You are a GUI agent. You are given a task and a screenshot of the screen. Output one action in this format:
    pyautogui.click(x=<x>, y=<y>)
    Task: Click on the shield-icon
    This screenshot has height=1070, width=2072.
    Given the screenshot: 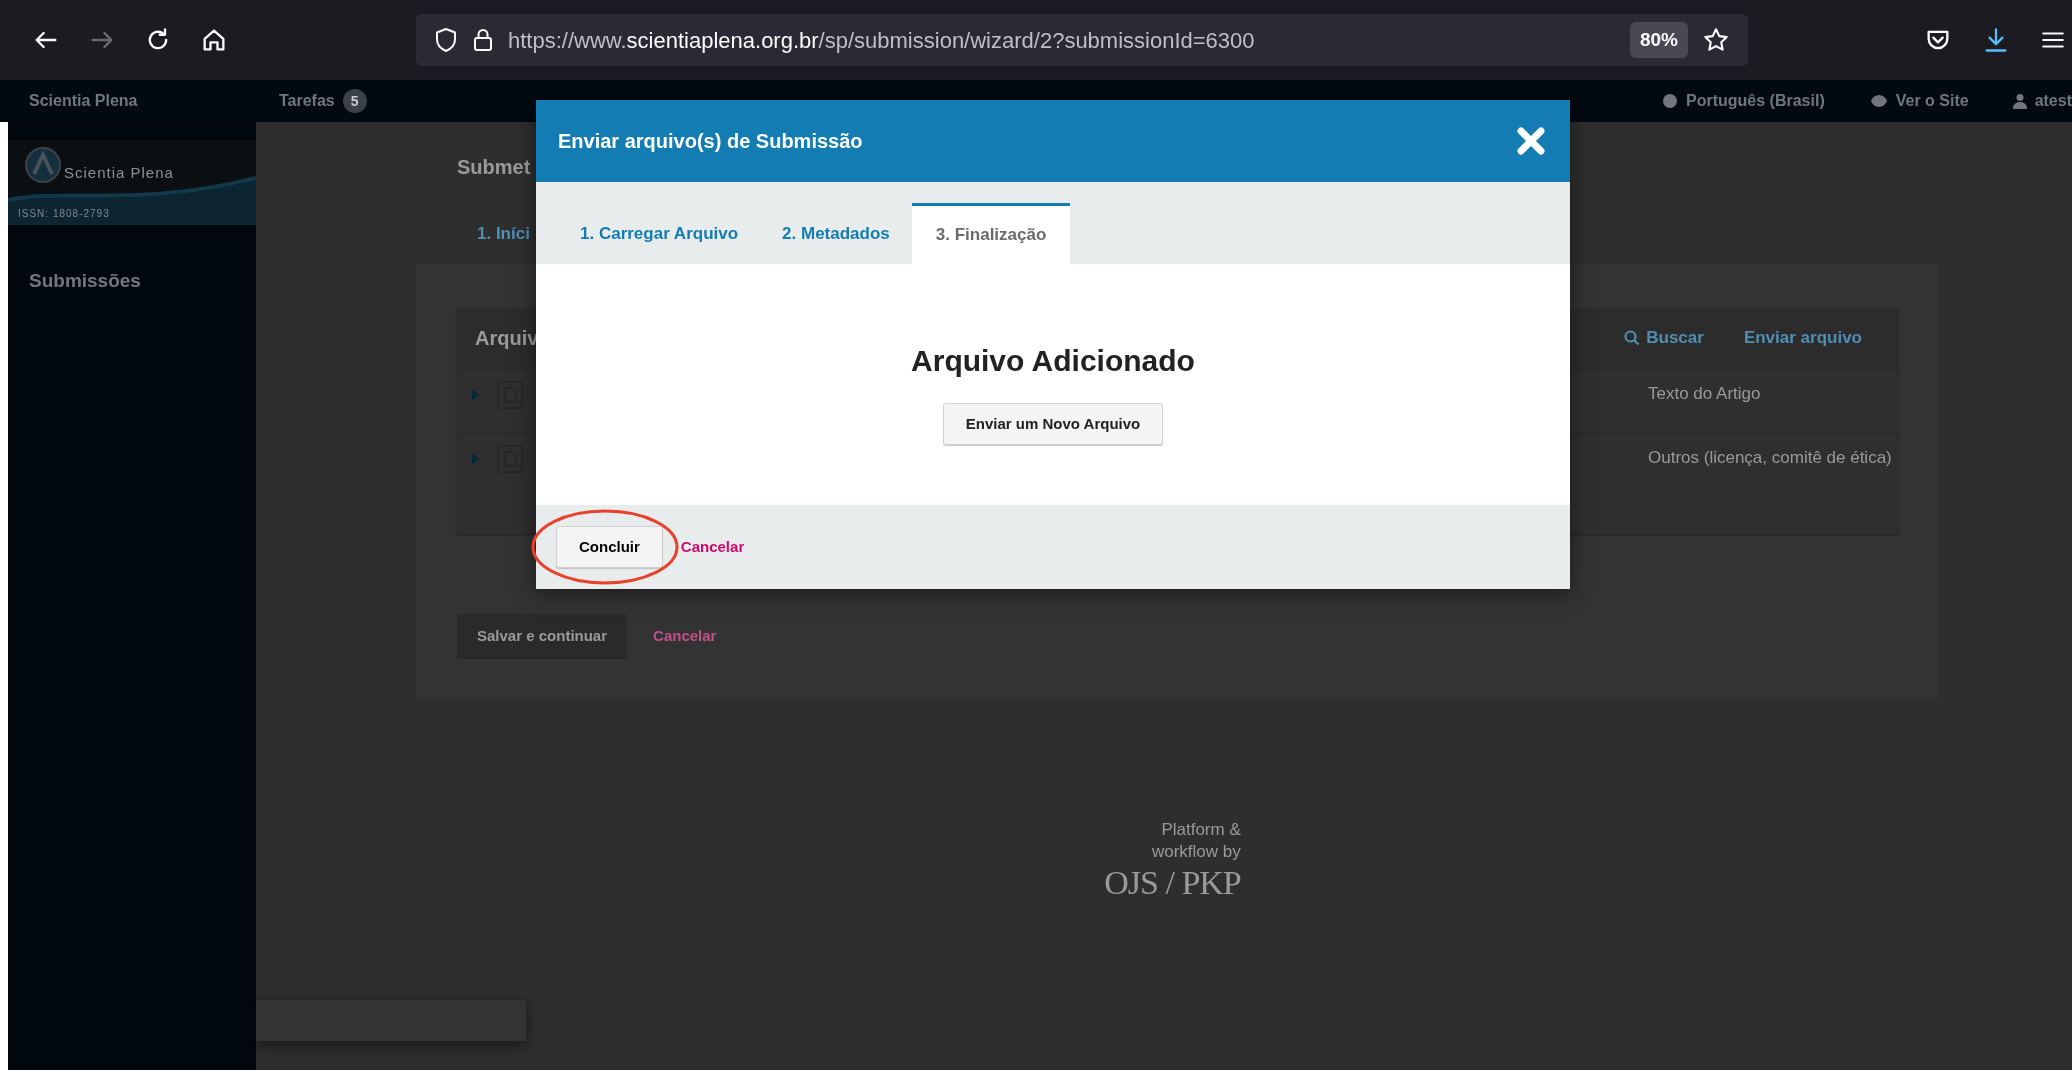 What is the action you would take?
    pyautogui.click(x=446, y=40)
    